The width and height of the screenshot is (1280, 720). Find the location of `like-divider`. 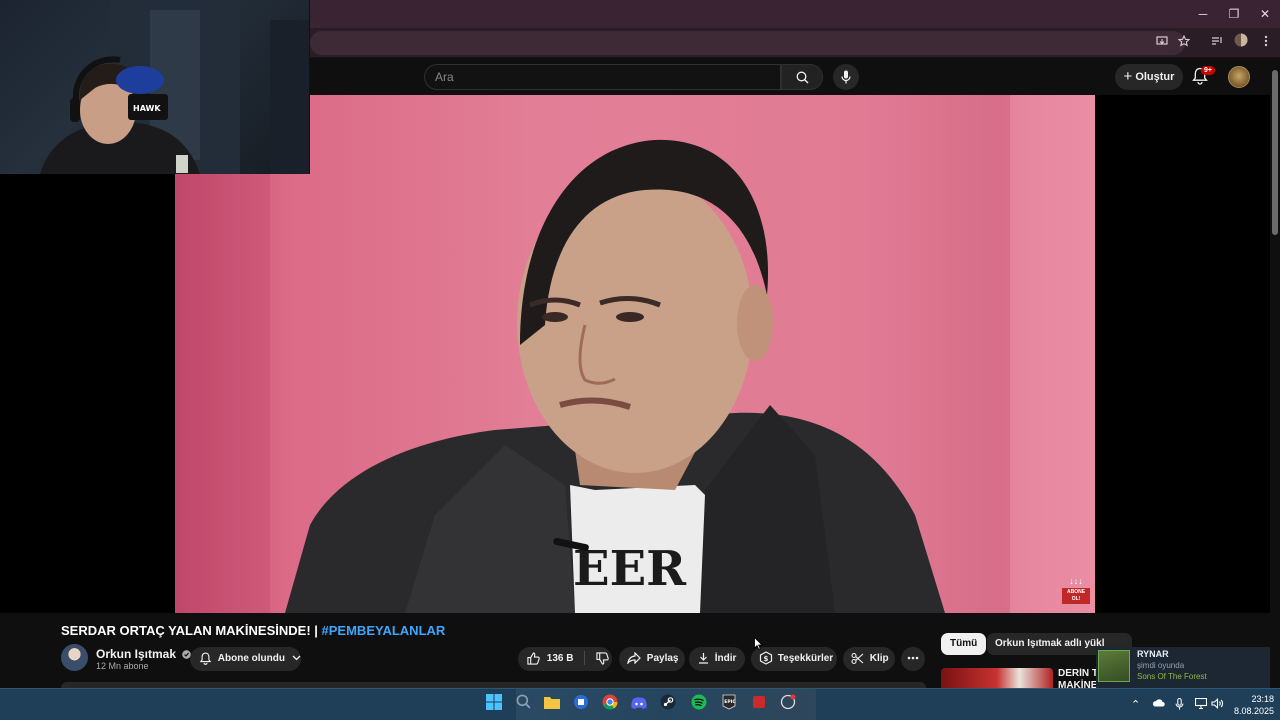

like-divider is located at coordinates (585, 658).